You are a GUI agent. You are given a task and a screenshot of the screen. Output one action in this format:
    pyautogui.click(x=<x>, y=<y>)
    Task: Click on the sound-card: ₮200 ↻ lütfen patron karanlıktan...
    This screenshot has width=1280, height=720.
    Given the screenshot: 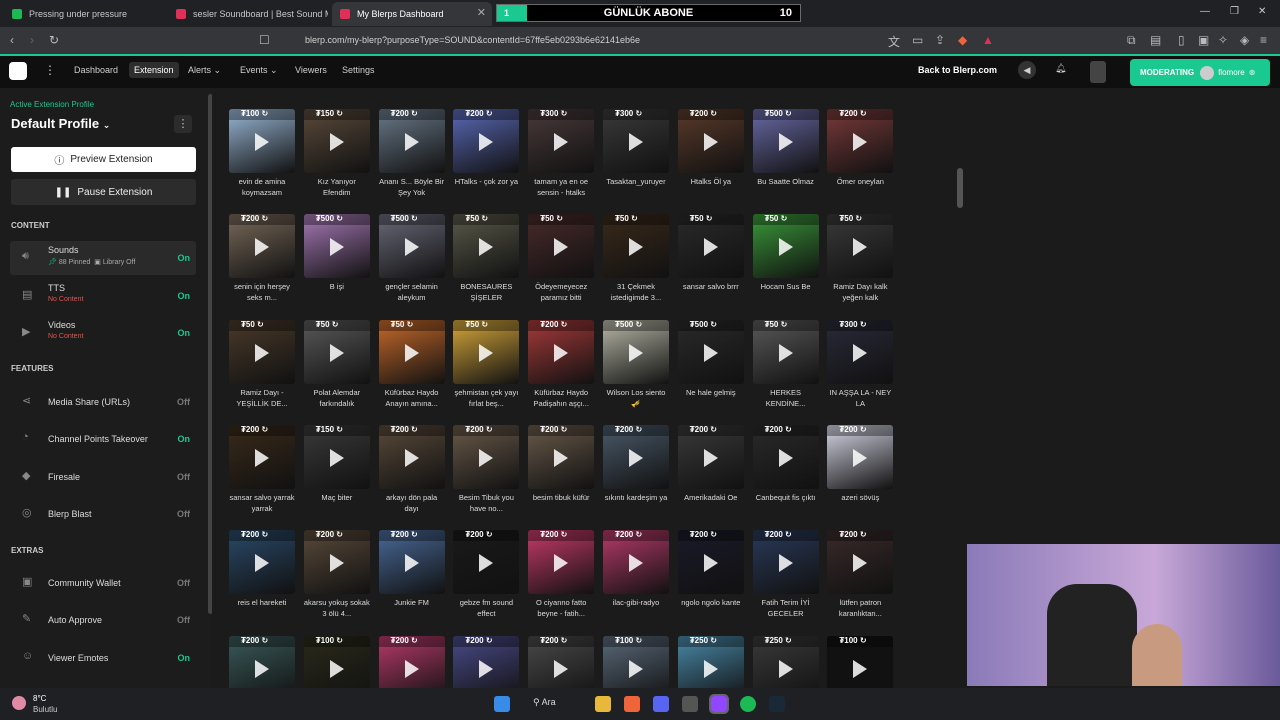 What is the action you would take?
    pyautogui.click(x=860, y=580)
    